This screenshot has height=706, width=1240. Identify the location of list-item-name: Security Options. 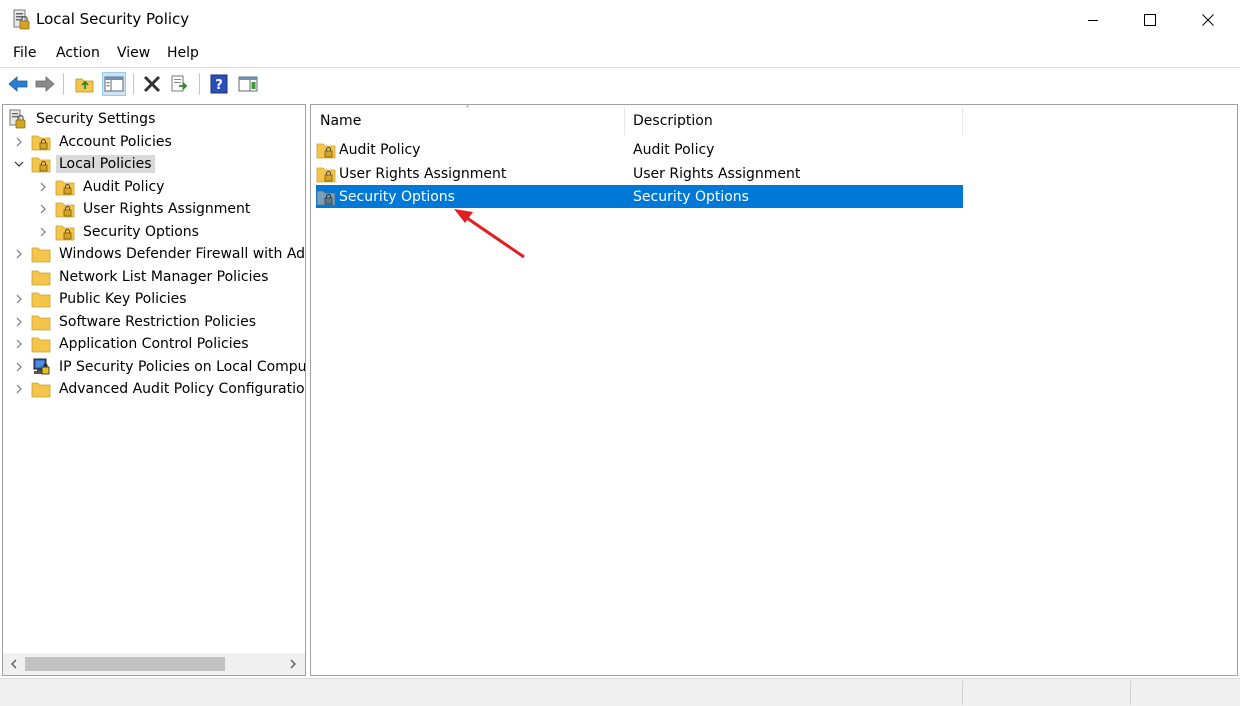
(397, 196).